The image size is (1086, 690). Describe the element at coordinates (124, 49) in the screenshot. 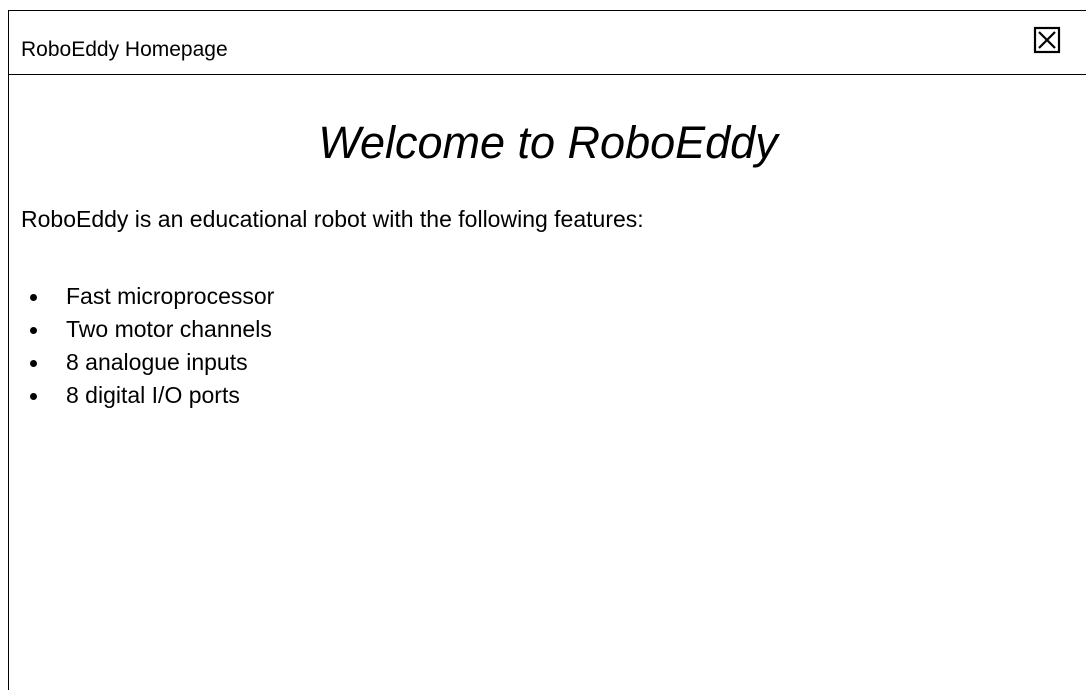

I see `window-title: RoboEddy Homepage` at that location.